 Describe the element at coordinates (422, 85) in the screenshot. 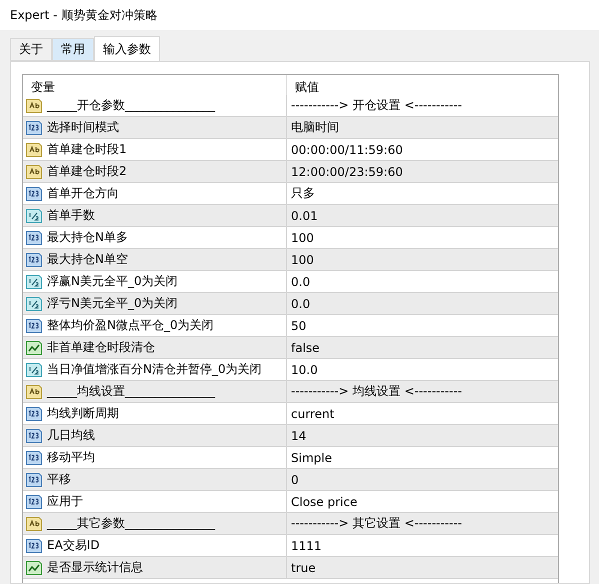

I see `column-header: 赋值` at that location.